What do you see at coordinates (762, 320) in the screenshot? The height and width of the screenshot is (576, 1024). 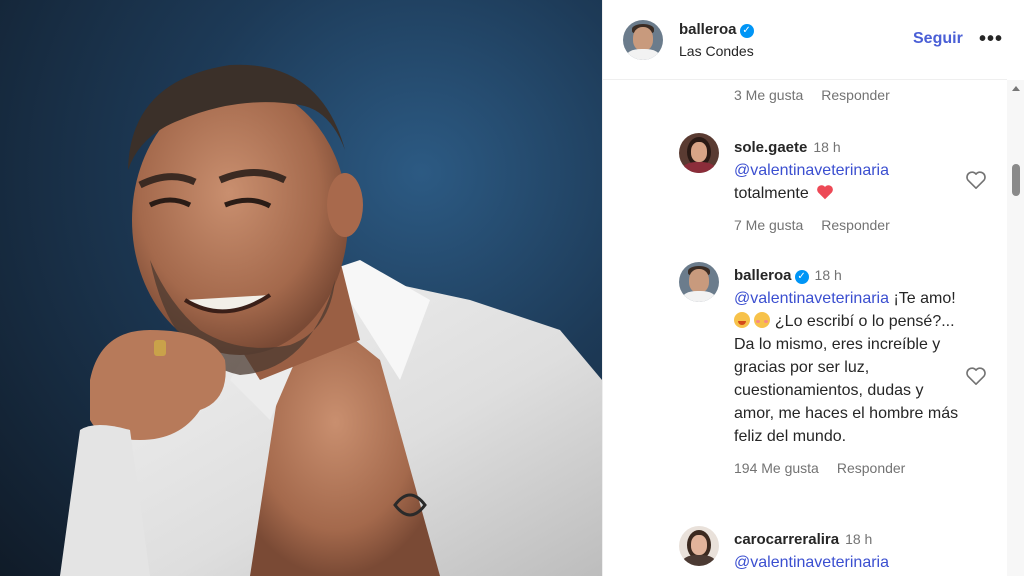 I see `blushing-face-emoji` at bounding box center [762, 320].